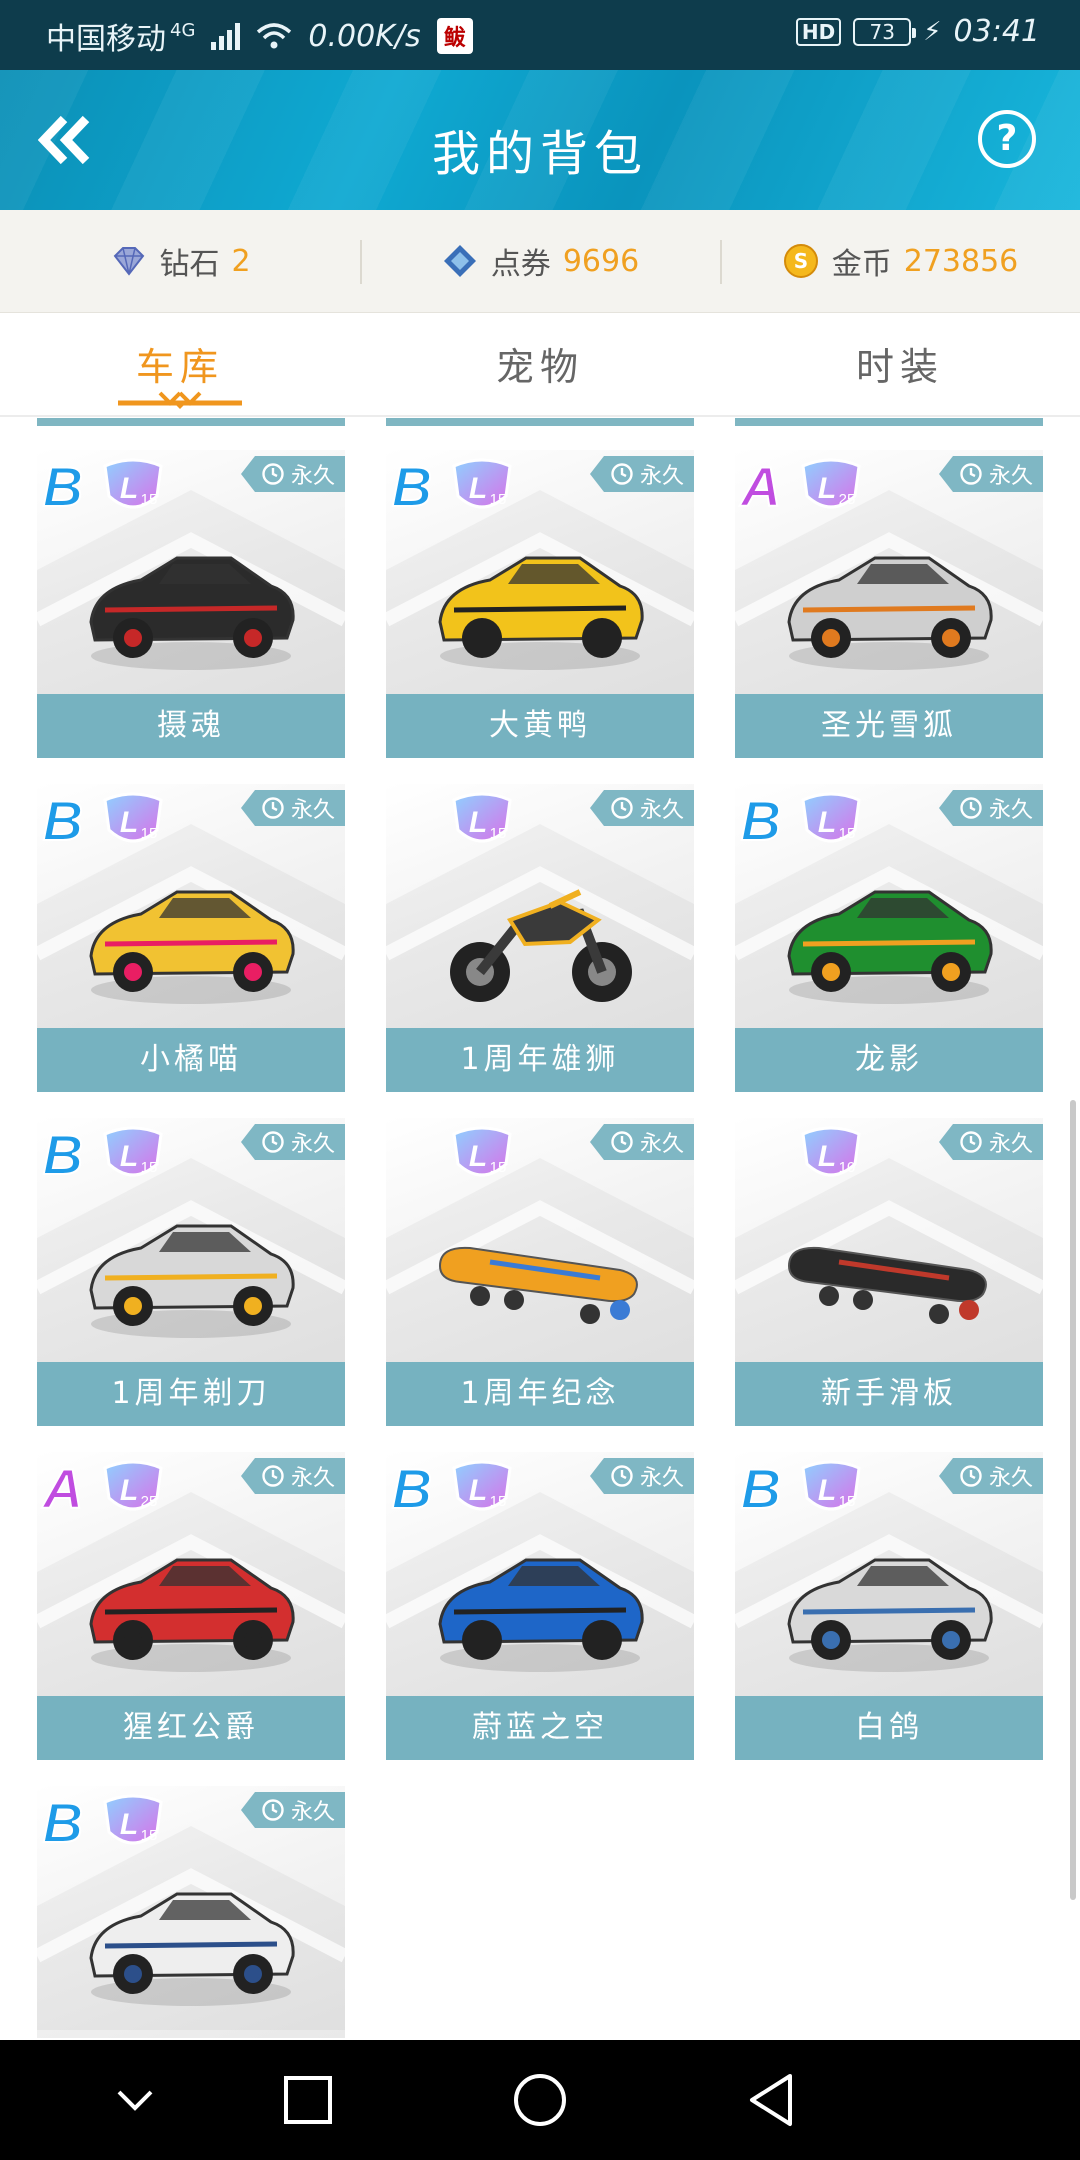 The image size is (1080, 2160). Describe the element at coordinates (889, 1272) in the screenshot. I see `item-card: L 10 永久 新手滑板` at that location.